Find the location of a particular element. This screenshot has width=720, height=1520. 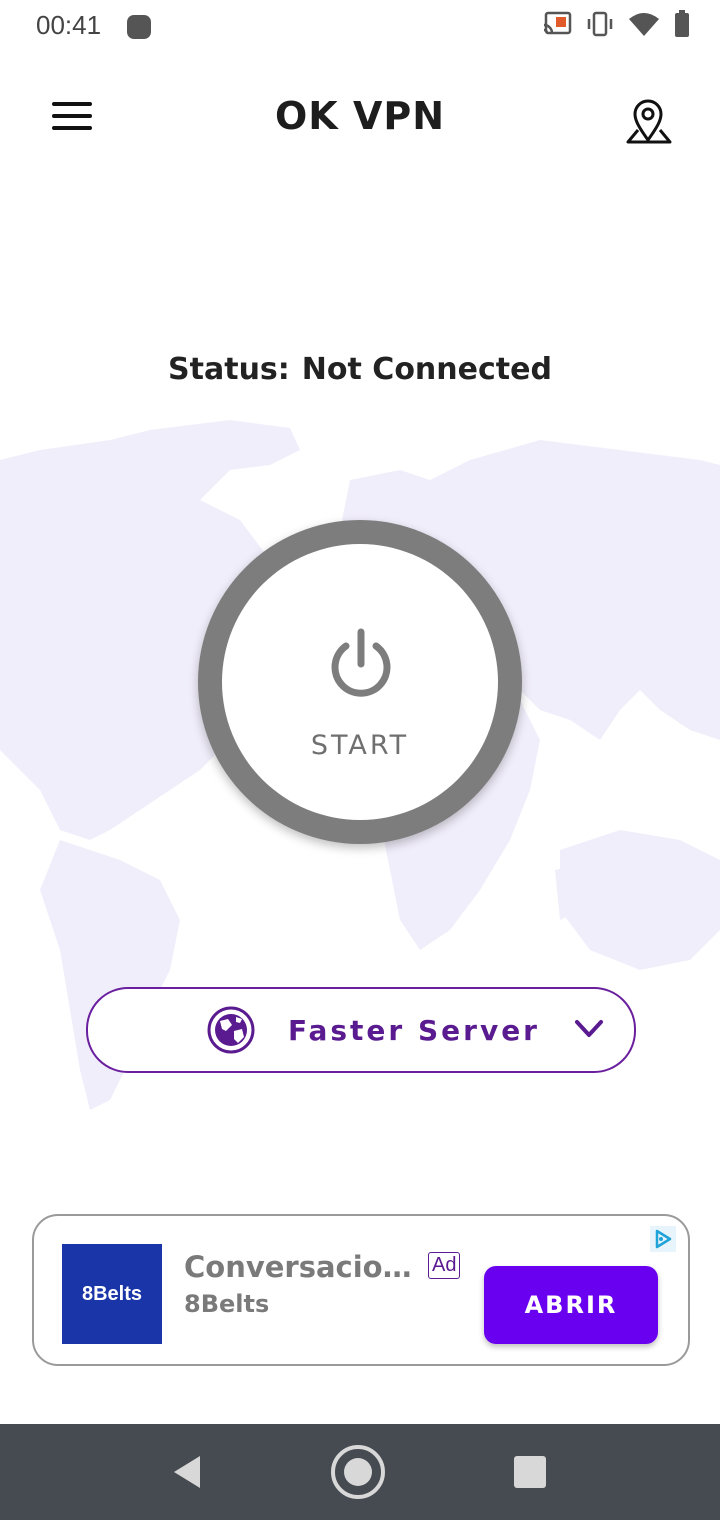

start-button: START is located at coordinates (360, 682).